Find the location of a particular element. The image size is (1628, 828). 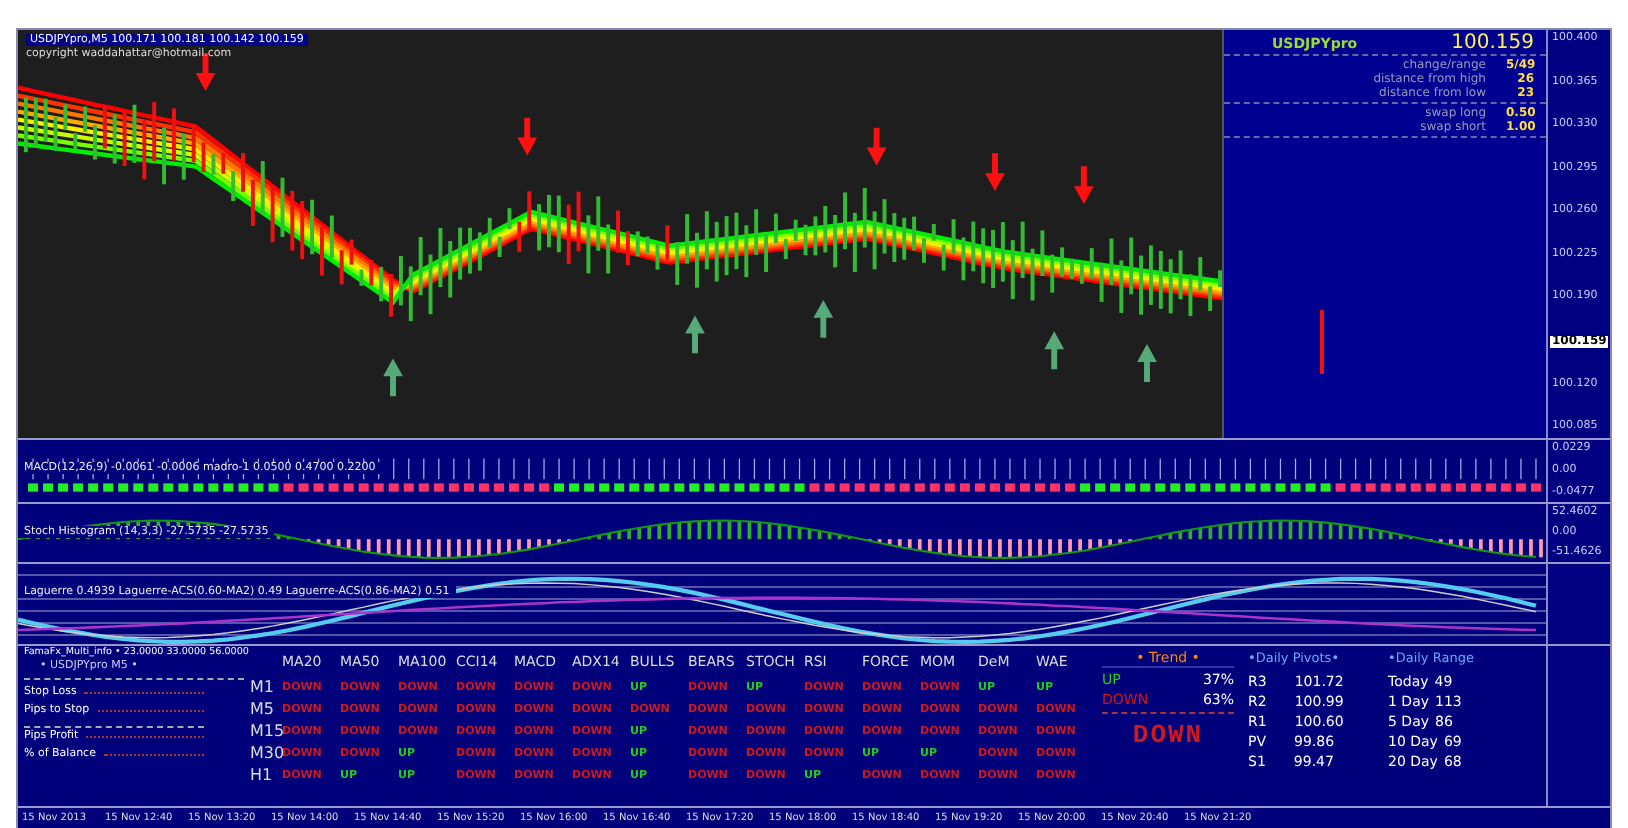

timeframe-label: M30 is located at coordinates (266, 753).